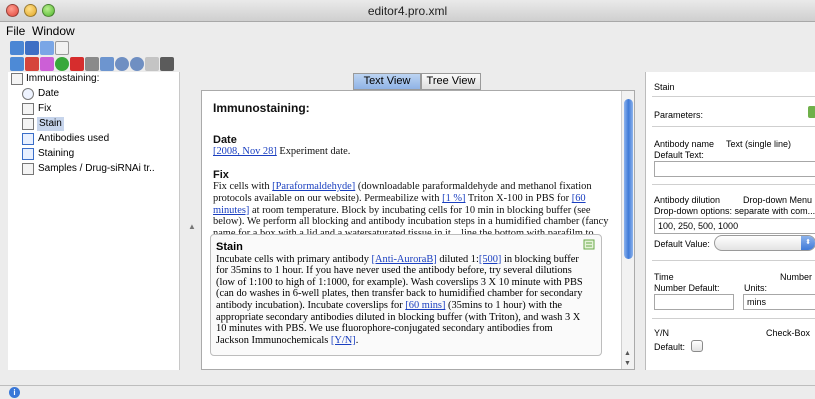 This screenshot has width=815, height=399. What do you see at coordinates (387, 81) in the screenshot?
I see `tab-text-view: Text View` at bounding box center [387, 81].